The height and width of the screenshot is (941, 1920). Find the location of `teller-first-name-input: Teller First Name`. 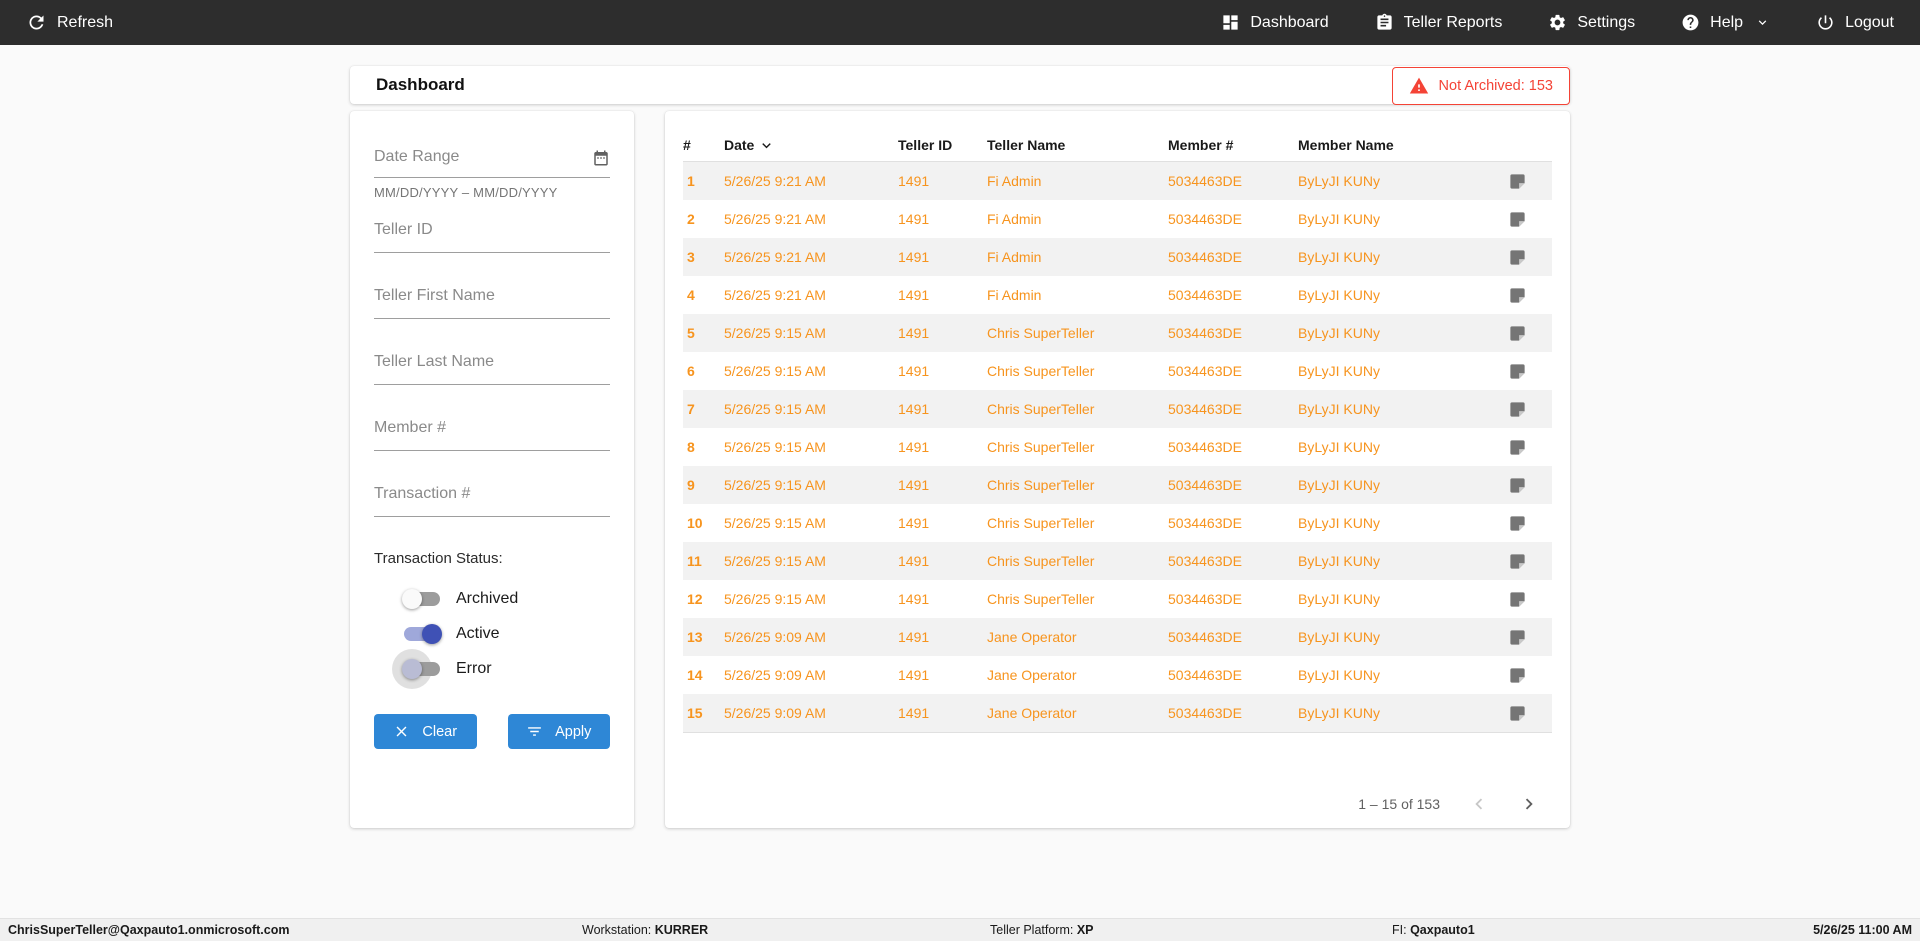

teller-first-name-input: Teller First Name is located at coordinates (492, 302).